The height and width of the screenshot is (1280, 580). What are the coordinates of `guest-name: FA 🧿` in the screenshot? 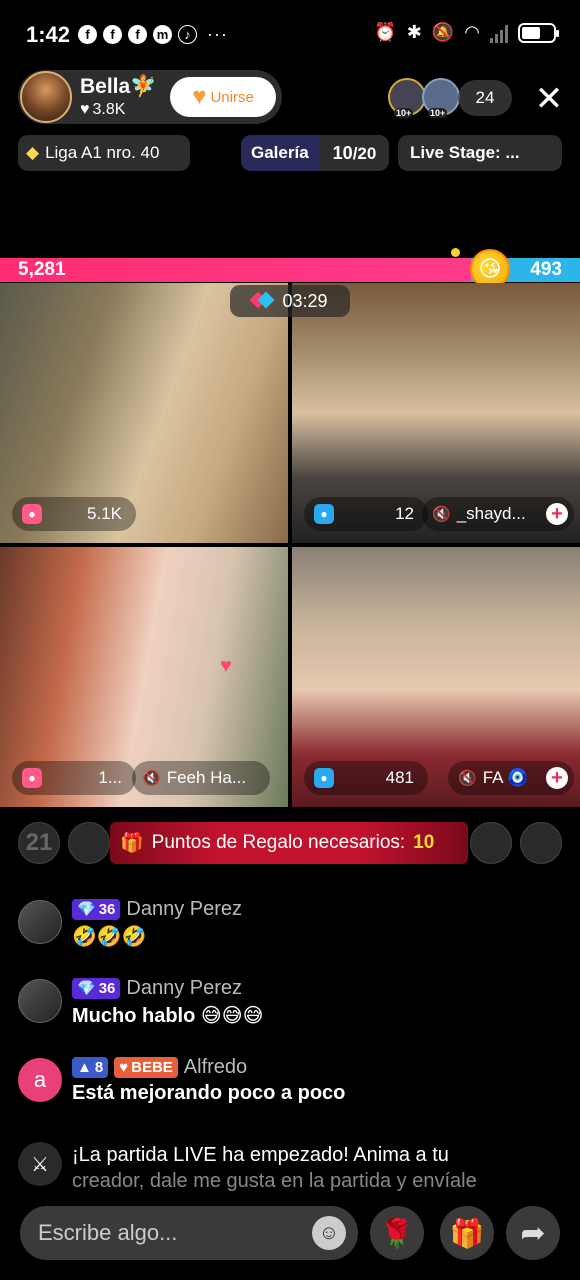 It's located at (505, 777).